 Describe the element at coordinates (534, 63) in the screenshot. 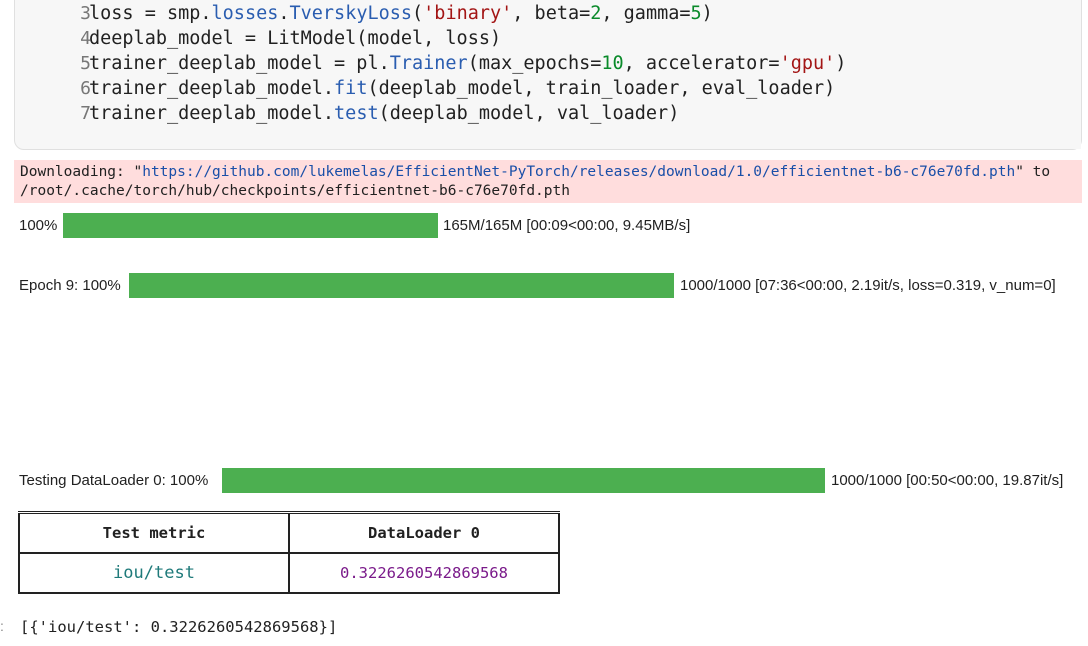

I see `code-token: (max_epochs=` at that location.